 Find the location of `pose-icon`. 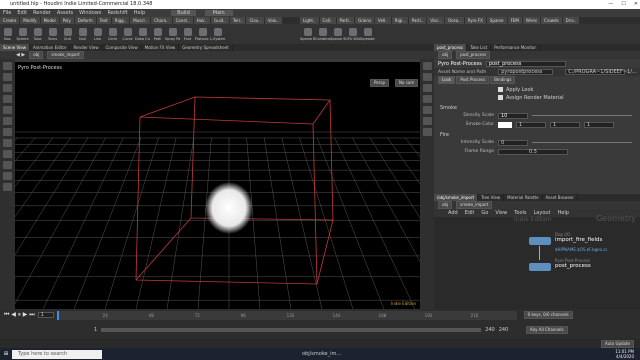

pose-icon is located at coordinates (7, 121).